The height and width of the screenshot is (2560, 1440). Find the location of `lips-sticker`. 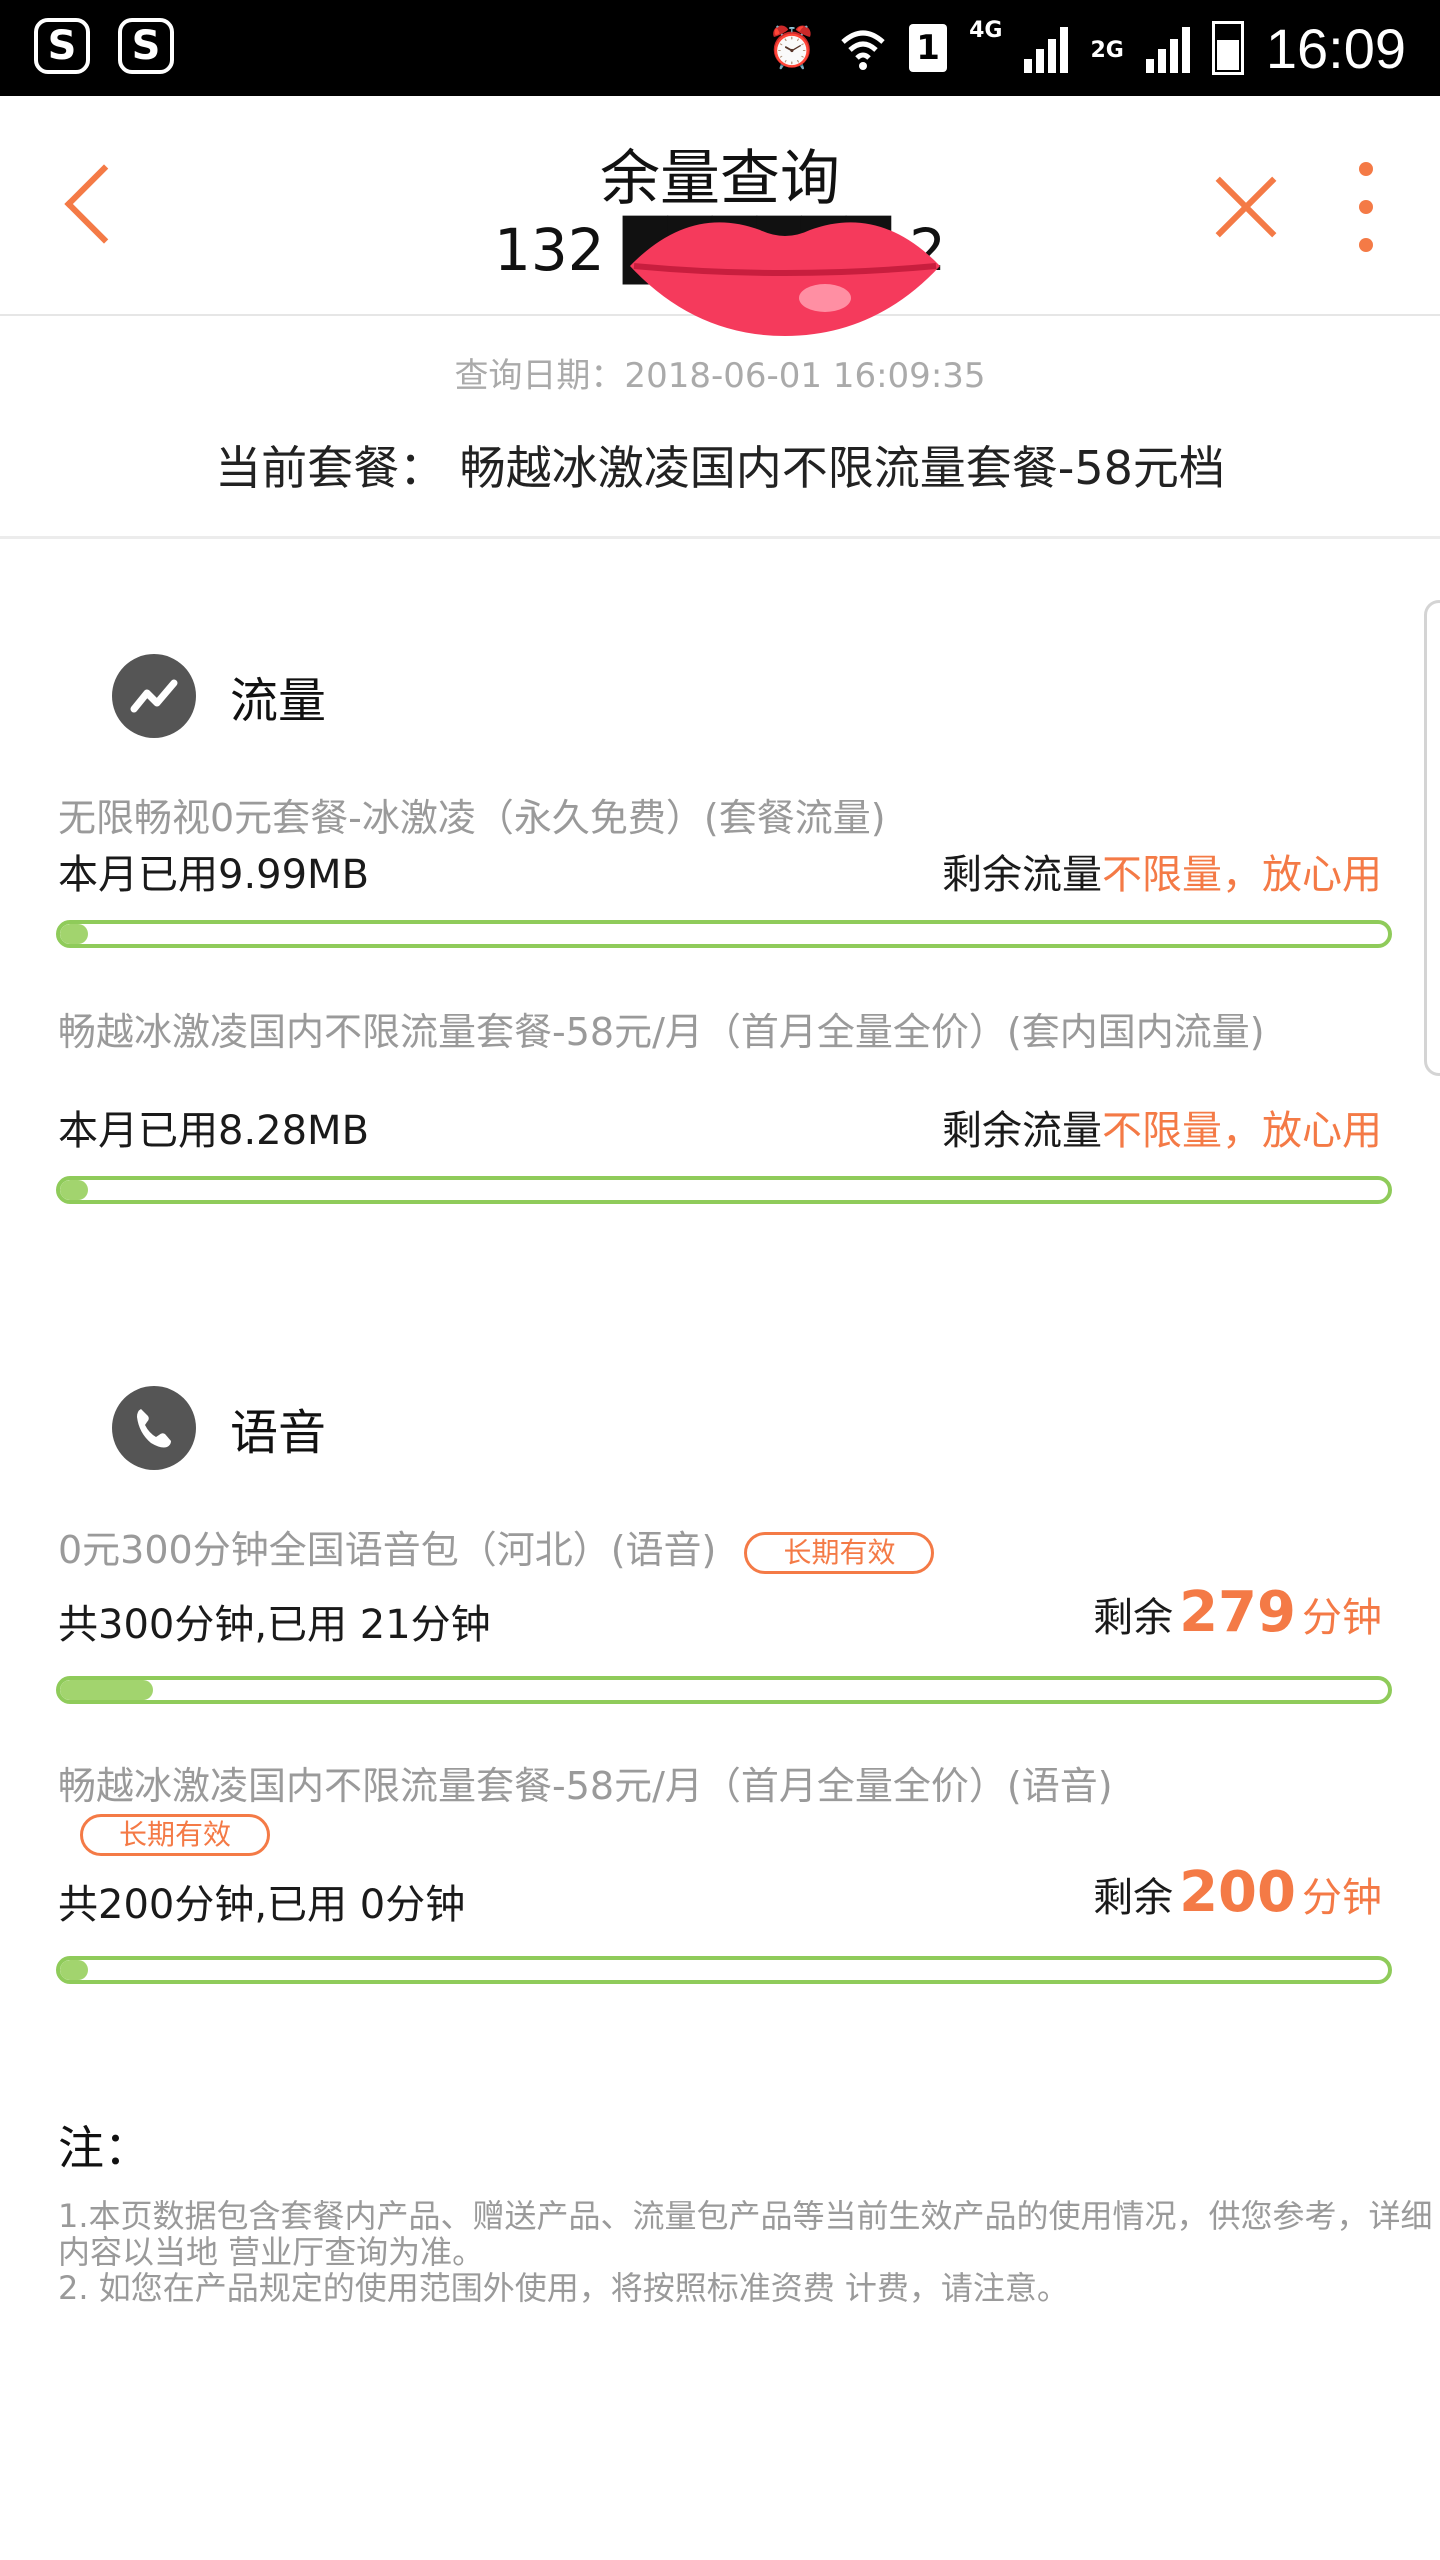

lips-sticker is located at coordinates (785, 279).